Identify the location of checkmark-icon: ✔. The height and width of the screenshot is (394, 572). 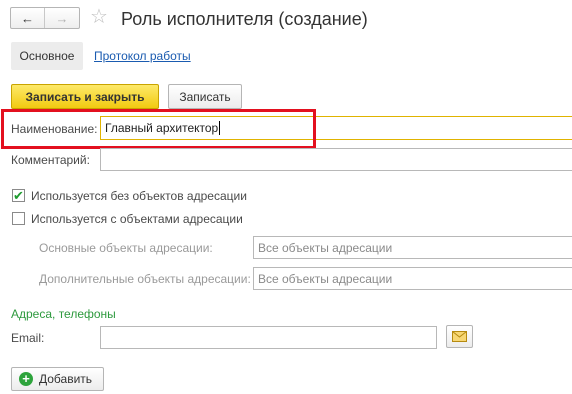
(18, 195).